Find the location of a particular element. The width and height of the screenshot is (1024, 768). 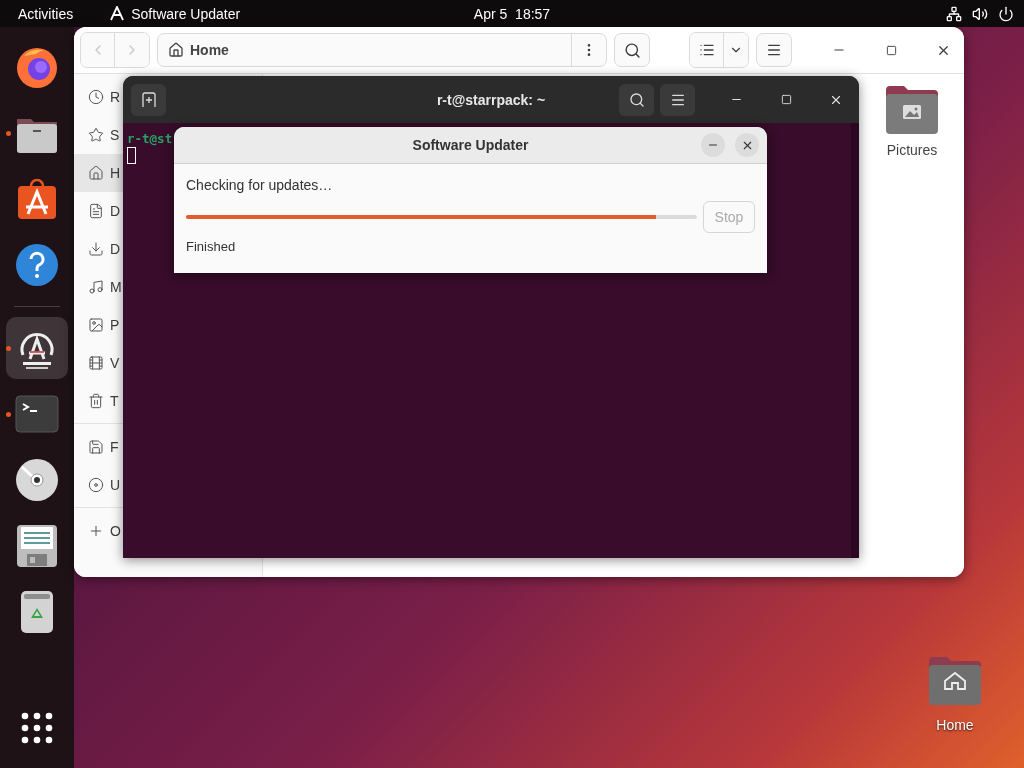

music-icon is located at coordinates (96, 287).